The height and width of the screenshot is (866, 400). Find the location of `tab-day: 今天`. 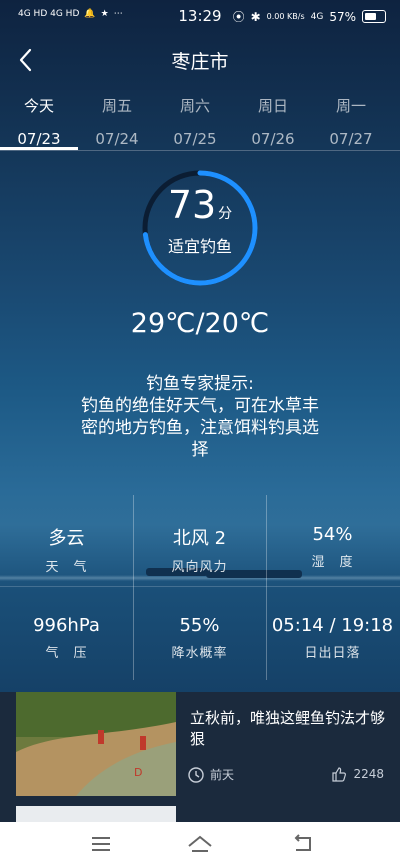

tab-day: 今天 is located at coordinates (38, 106).